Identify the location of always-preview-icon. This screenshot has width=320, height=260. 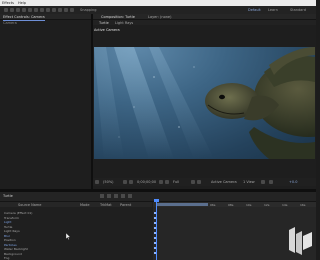
(97, 182).